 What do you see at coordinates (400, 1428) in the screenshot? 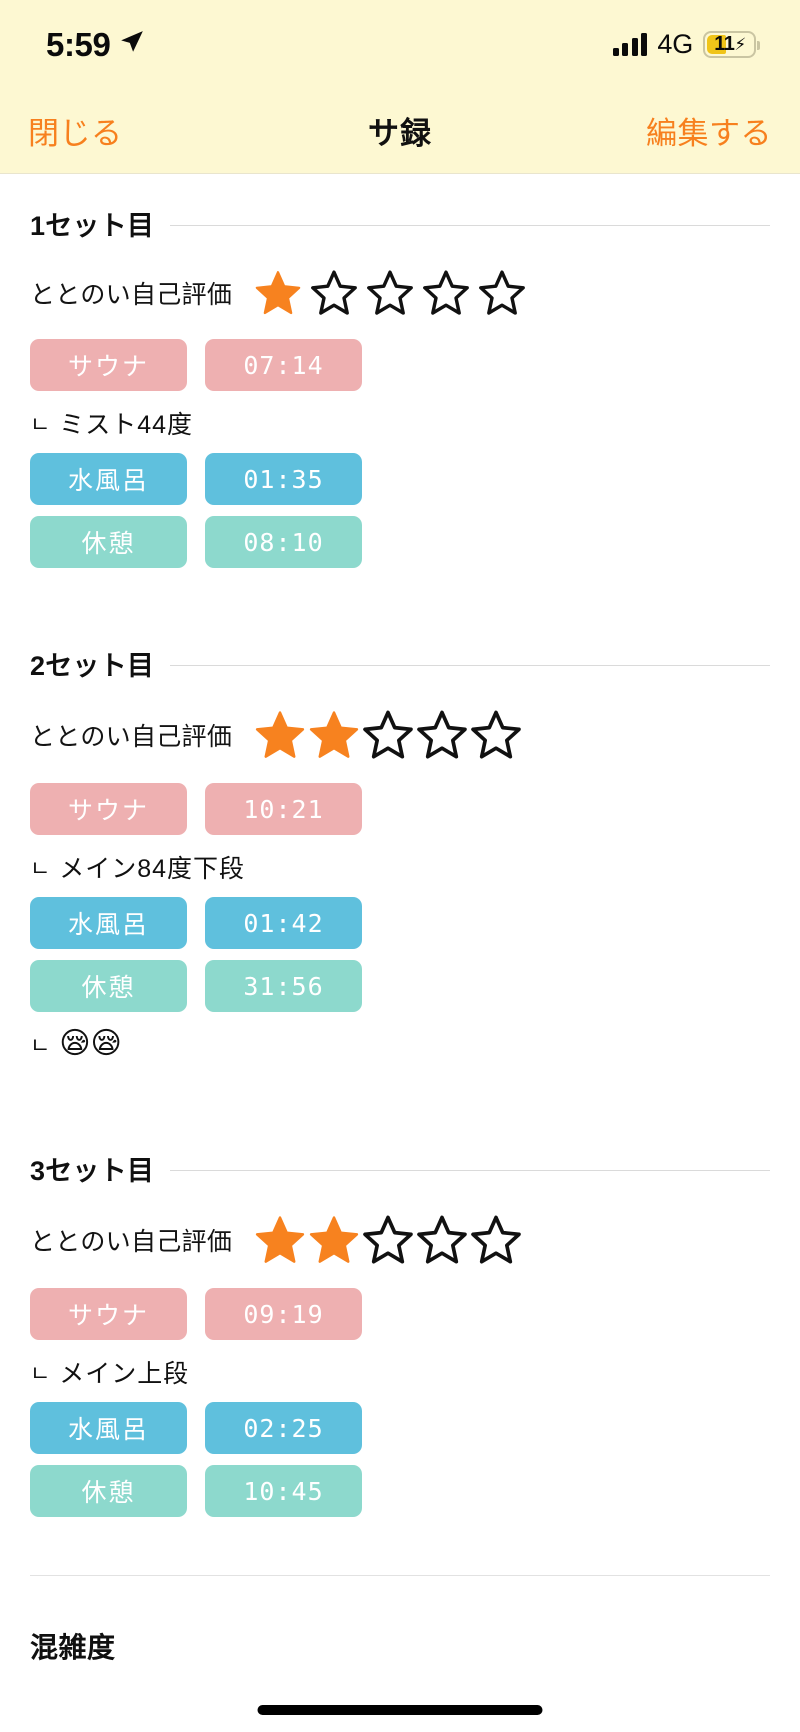
I see `cold-row-3: 水風呂 02:25` at bounding box center [400, 1428].